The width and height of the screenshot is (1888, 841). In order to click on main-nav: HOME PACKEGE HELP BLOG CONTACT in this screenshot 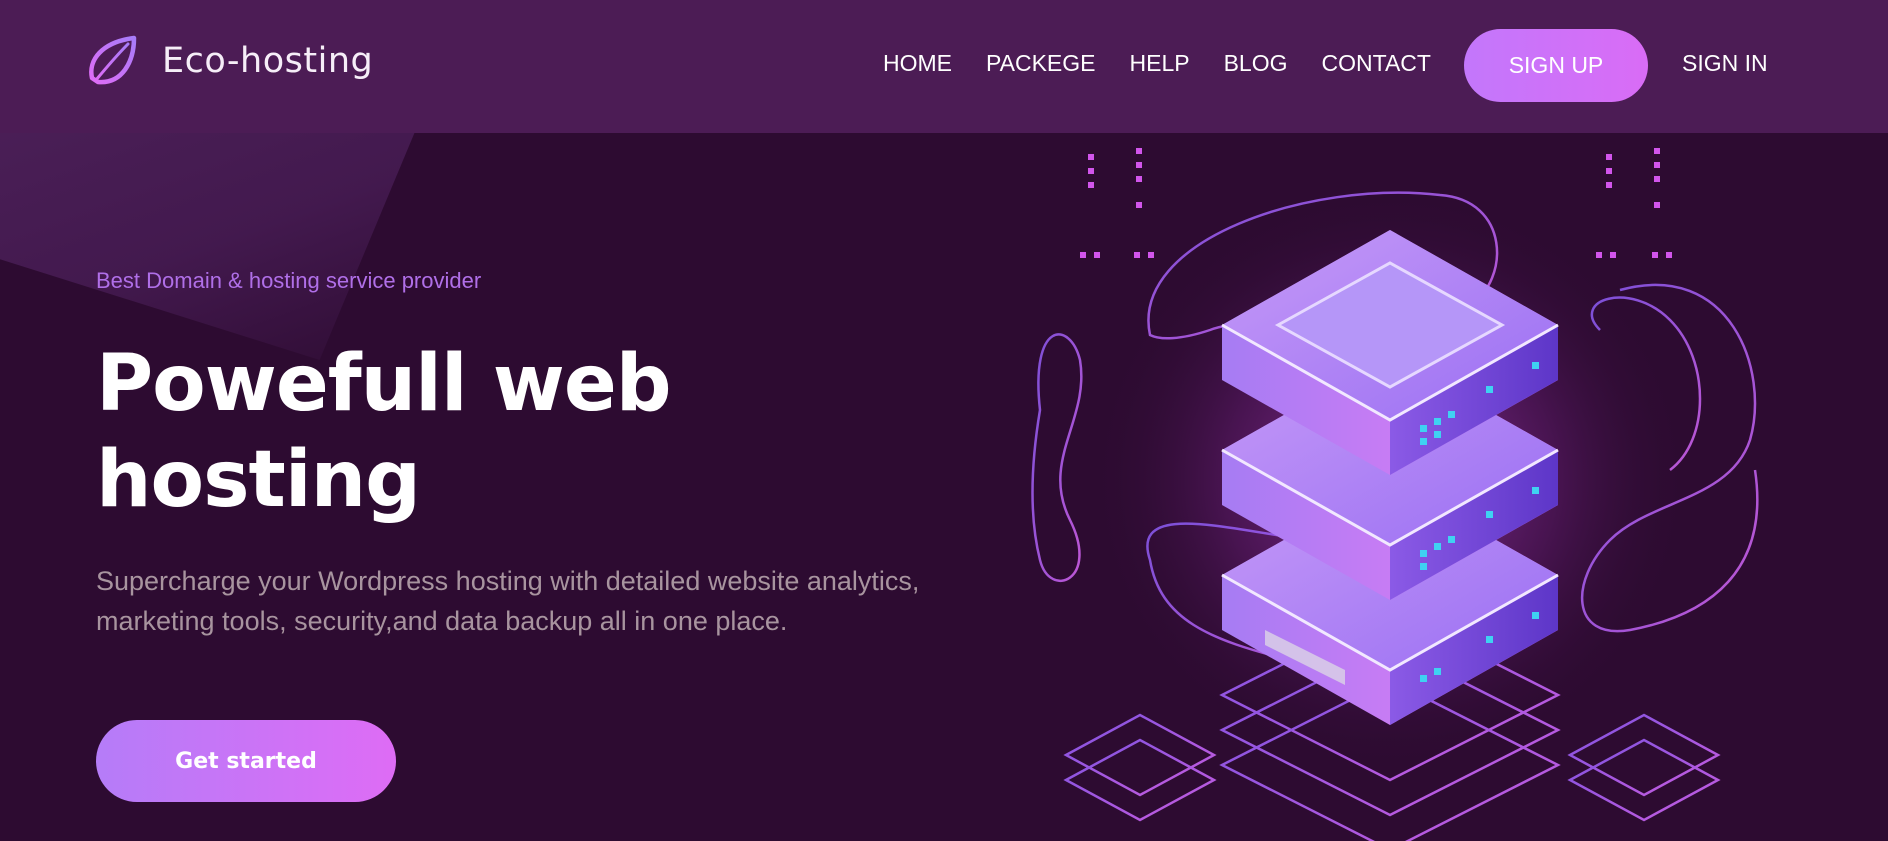, I will do `click(1157, 63)`.